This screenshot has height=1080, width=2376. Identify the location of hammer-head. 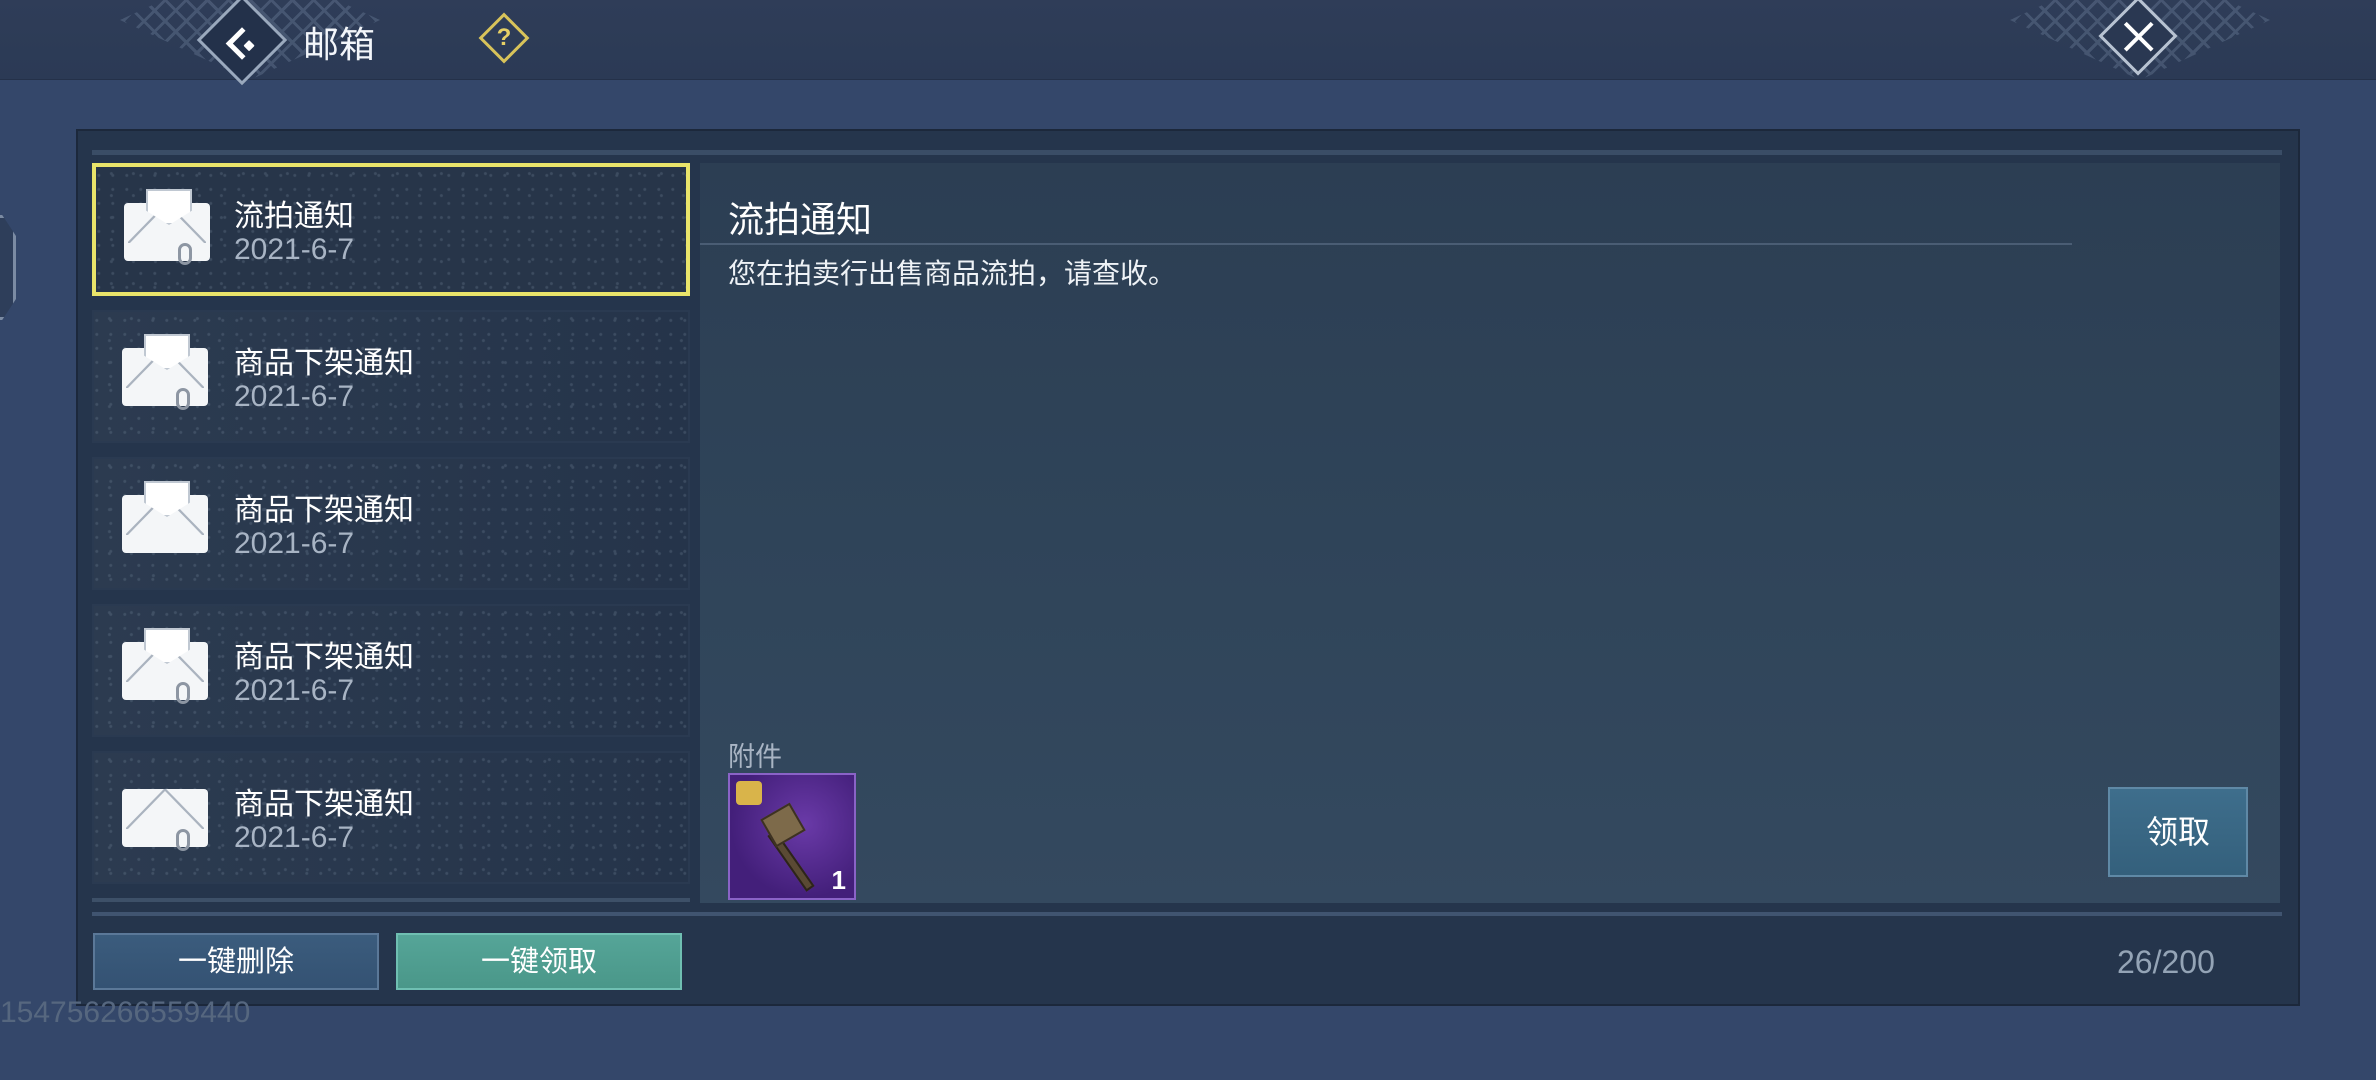
(783, 825).